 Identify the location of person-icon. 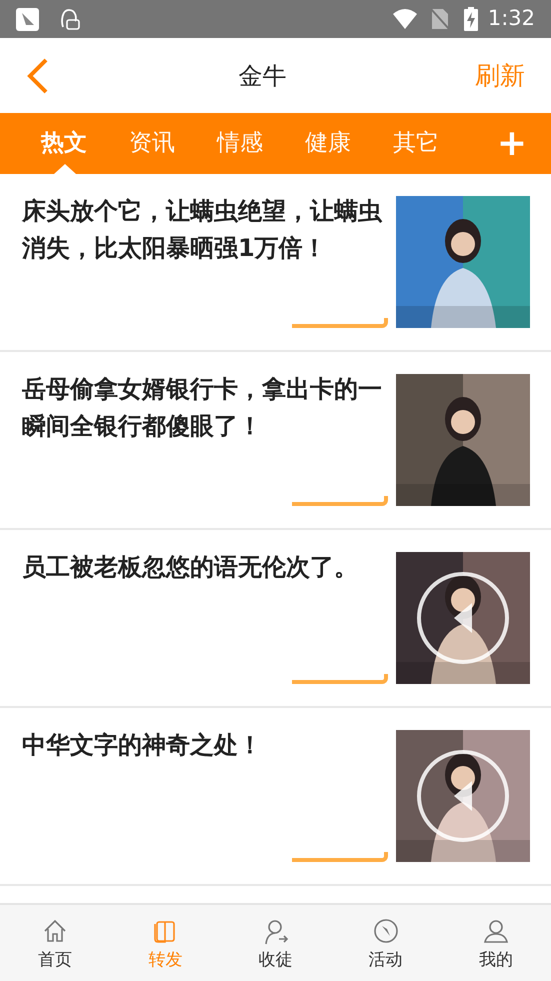
(496, 931).